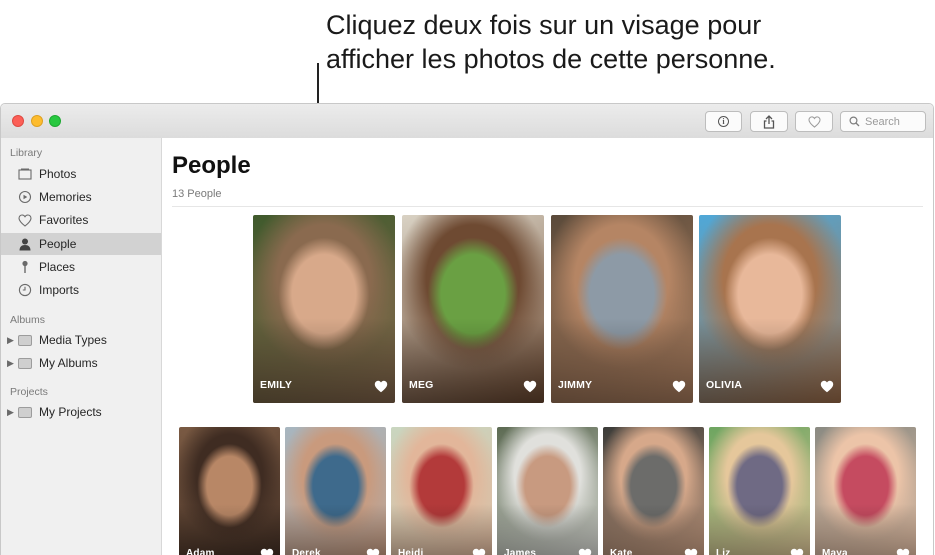 The image size is (935, 555). I want to click on section-projects: Projects, so click(29, 392).